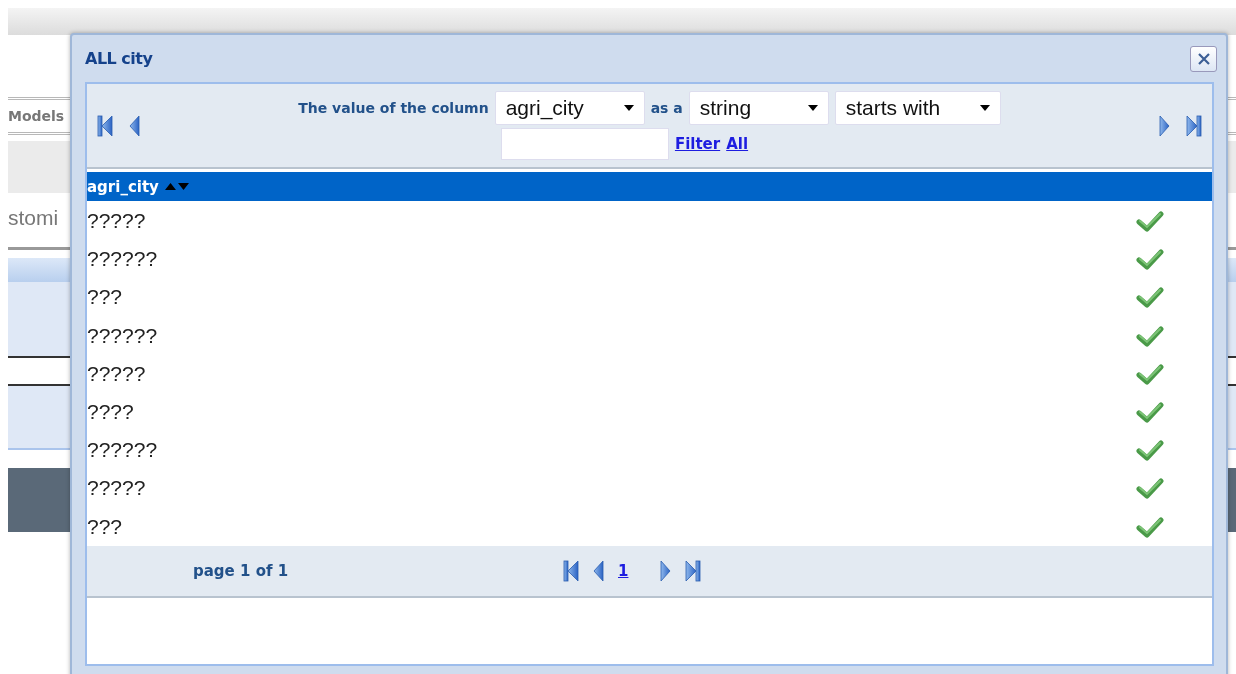  I want to click on label: stomi, so click(33, 218).